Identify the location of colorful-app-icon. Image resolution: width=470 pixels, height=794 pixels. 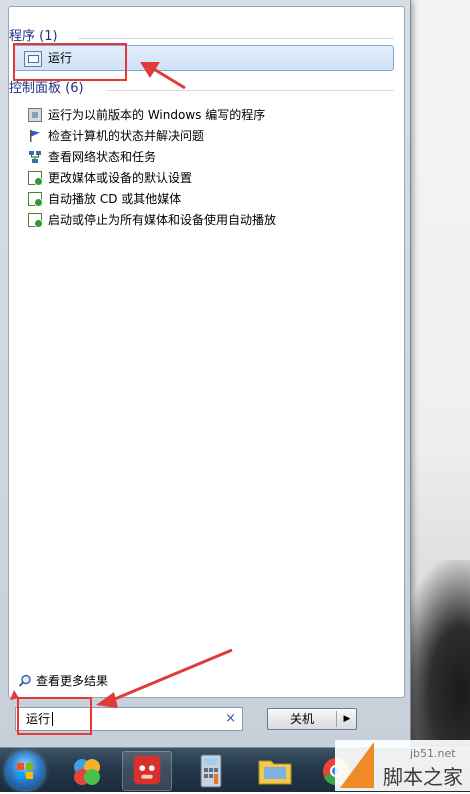
(87, 772).